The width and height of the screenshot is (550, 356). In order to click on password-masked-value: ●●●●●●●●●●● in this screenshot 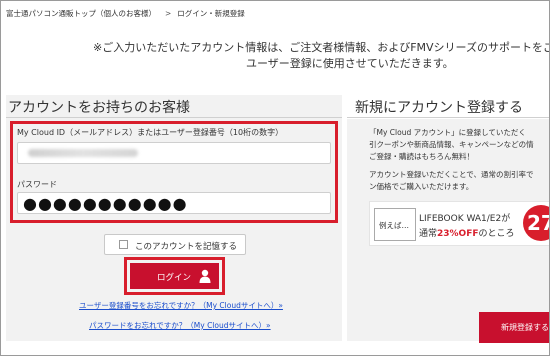, I will do `click(105, 203)`.